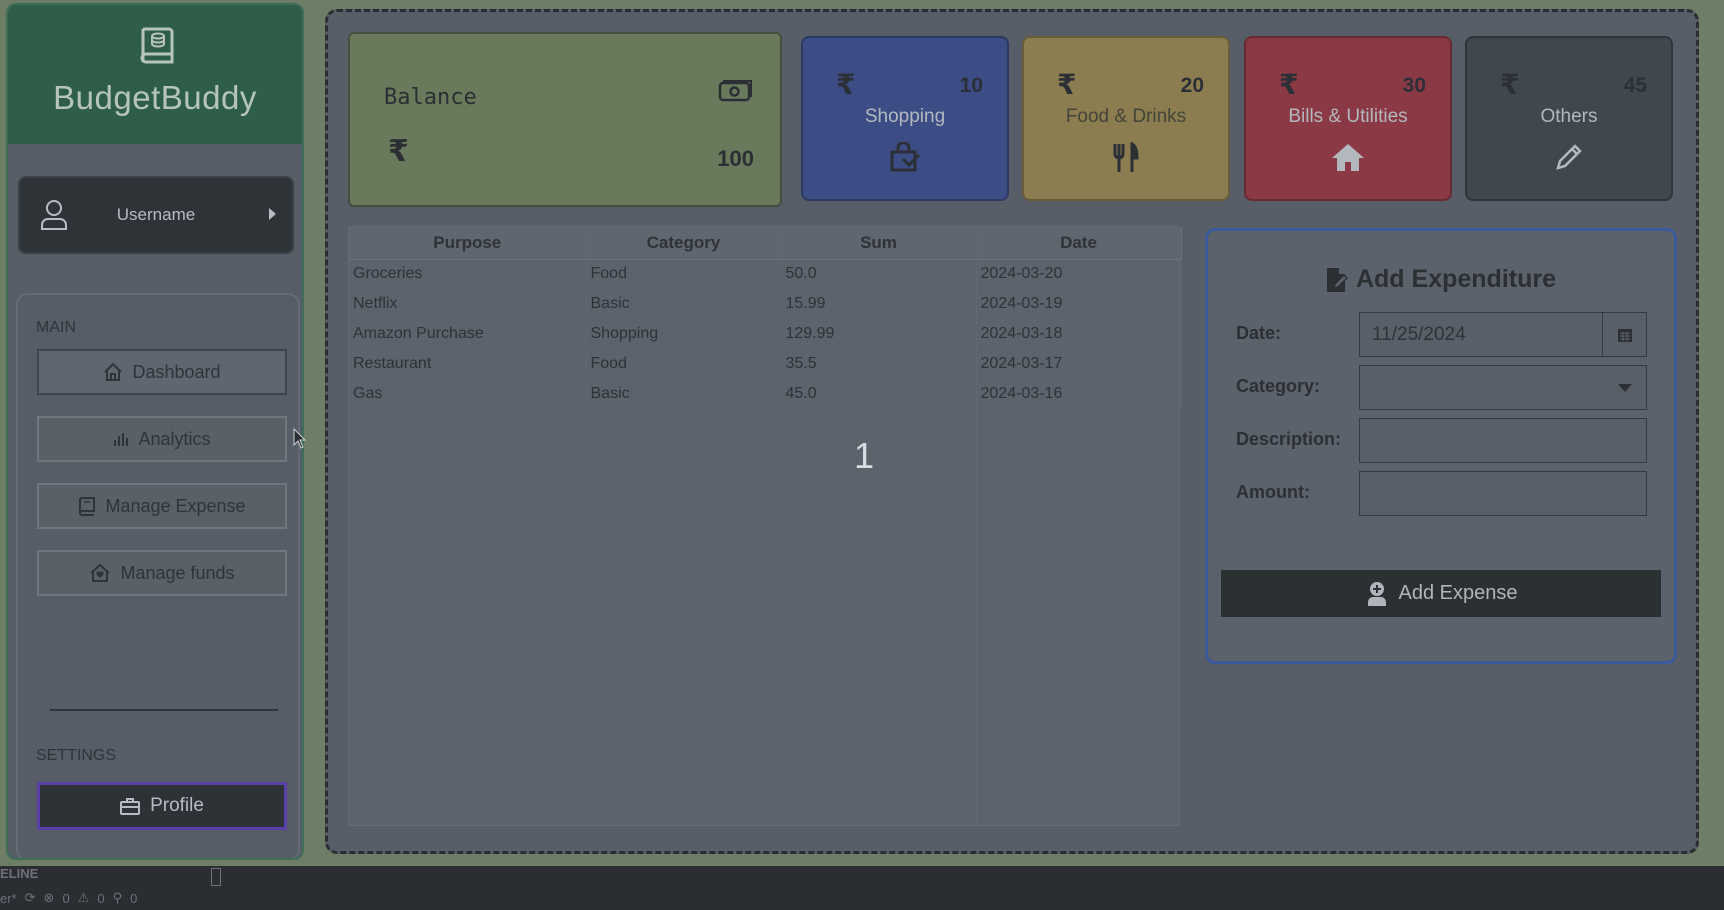  I want to click on category-select, so click(1503, 387).